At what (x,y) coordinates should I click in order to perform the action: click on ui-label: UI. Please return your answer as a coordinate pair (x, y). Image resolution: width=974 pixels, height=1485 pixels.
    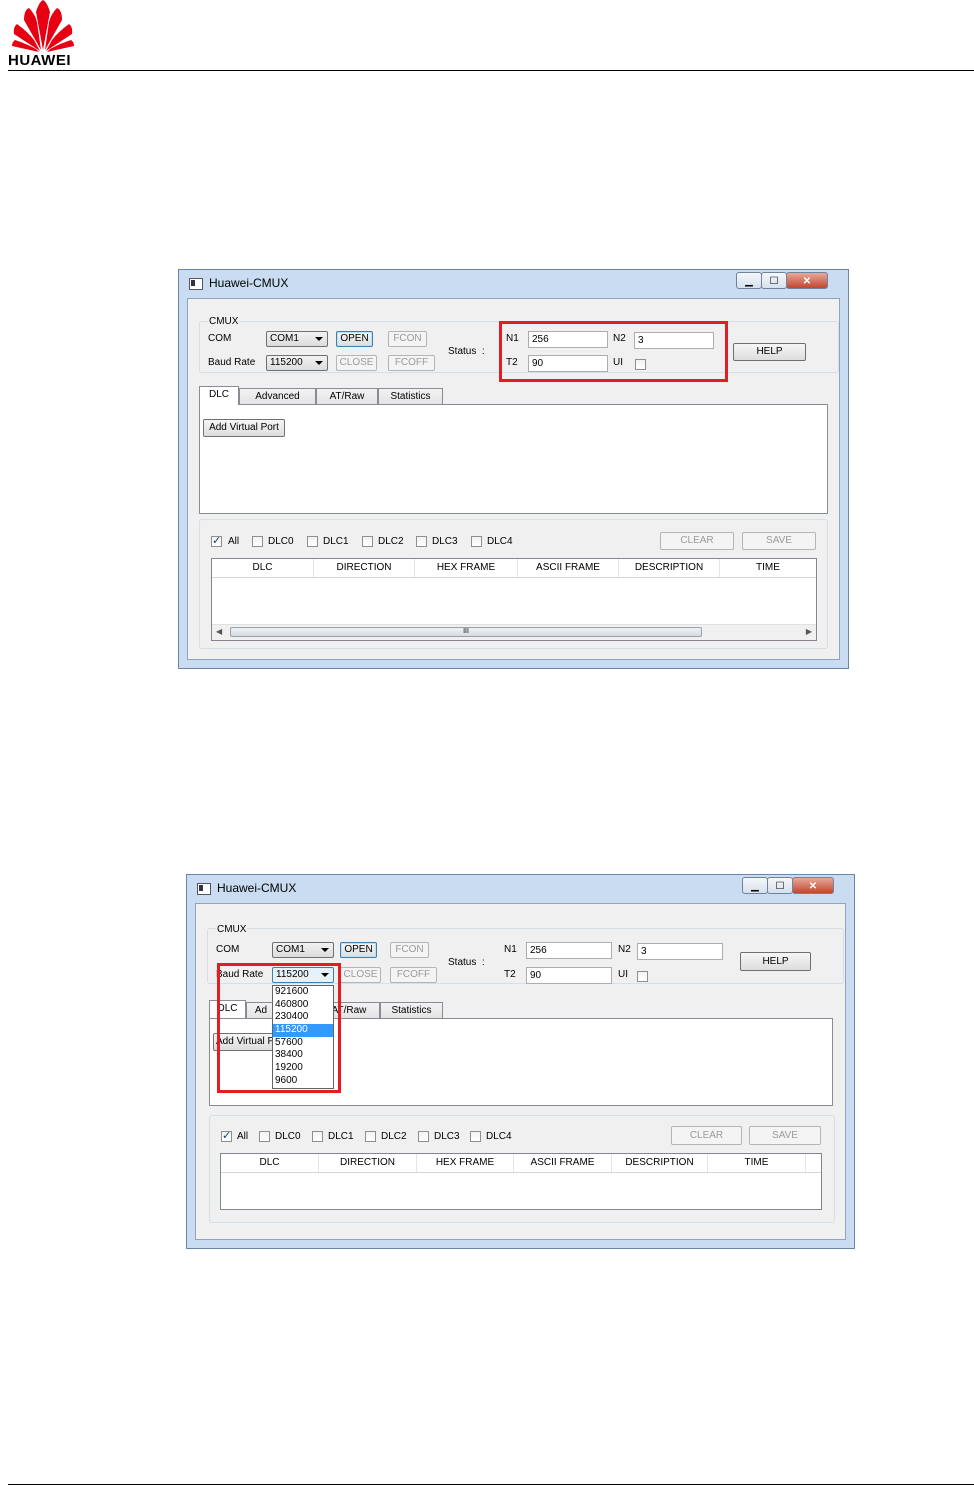
    Looking at the image, I should click on (623, 974).